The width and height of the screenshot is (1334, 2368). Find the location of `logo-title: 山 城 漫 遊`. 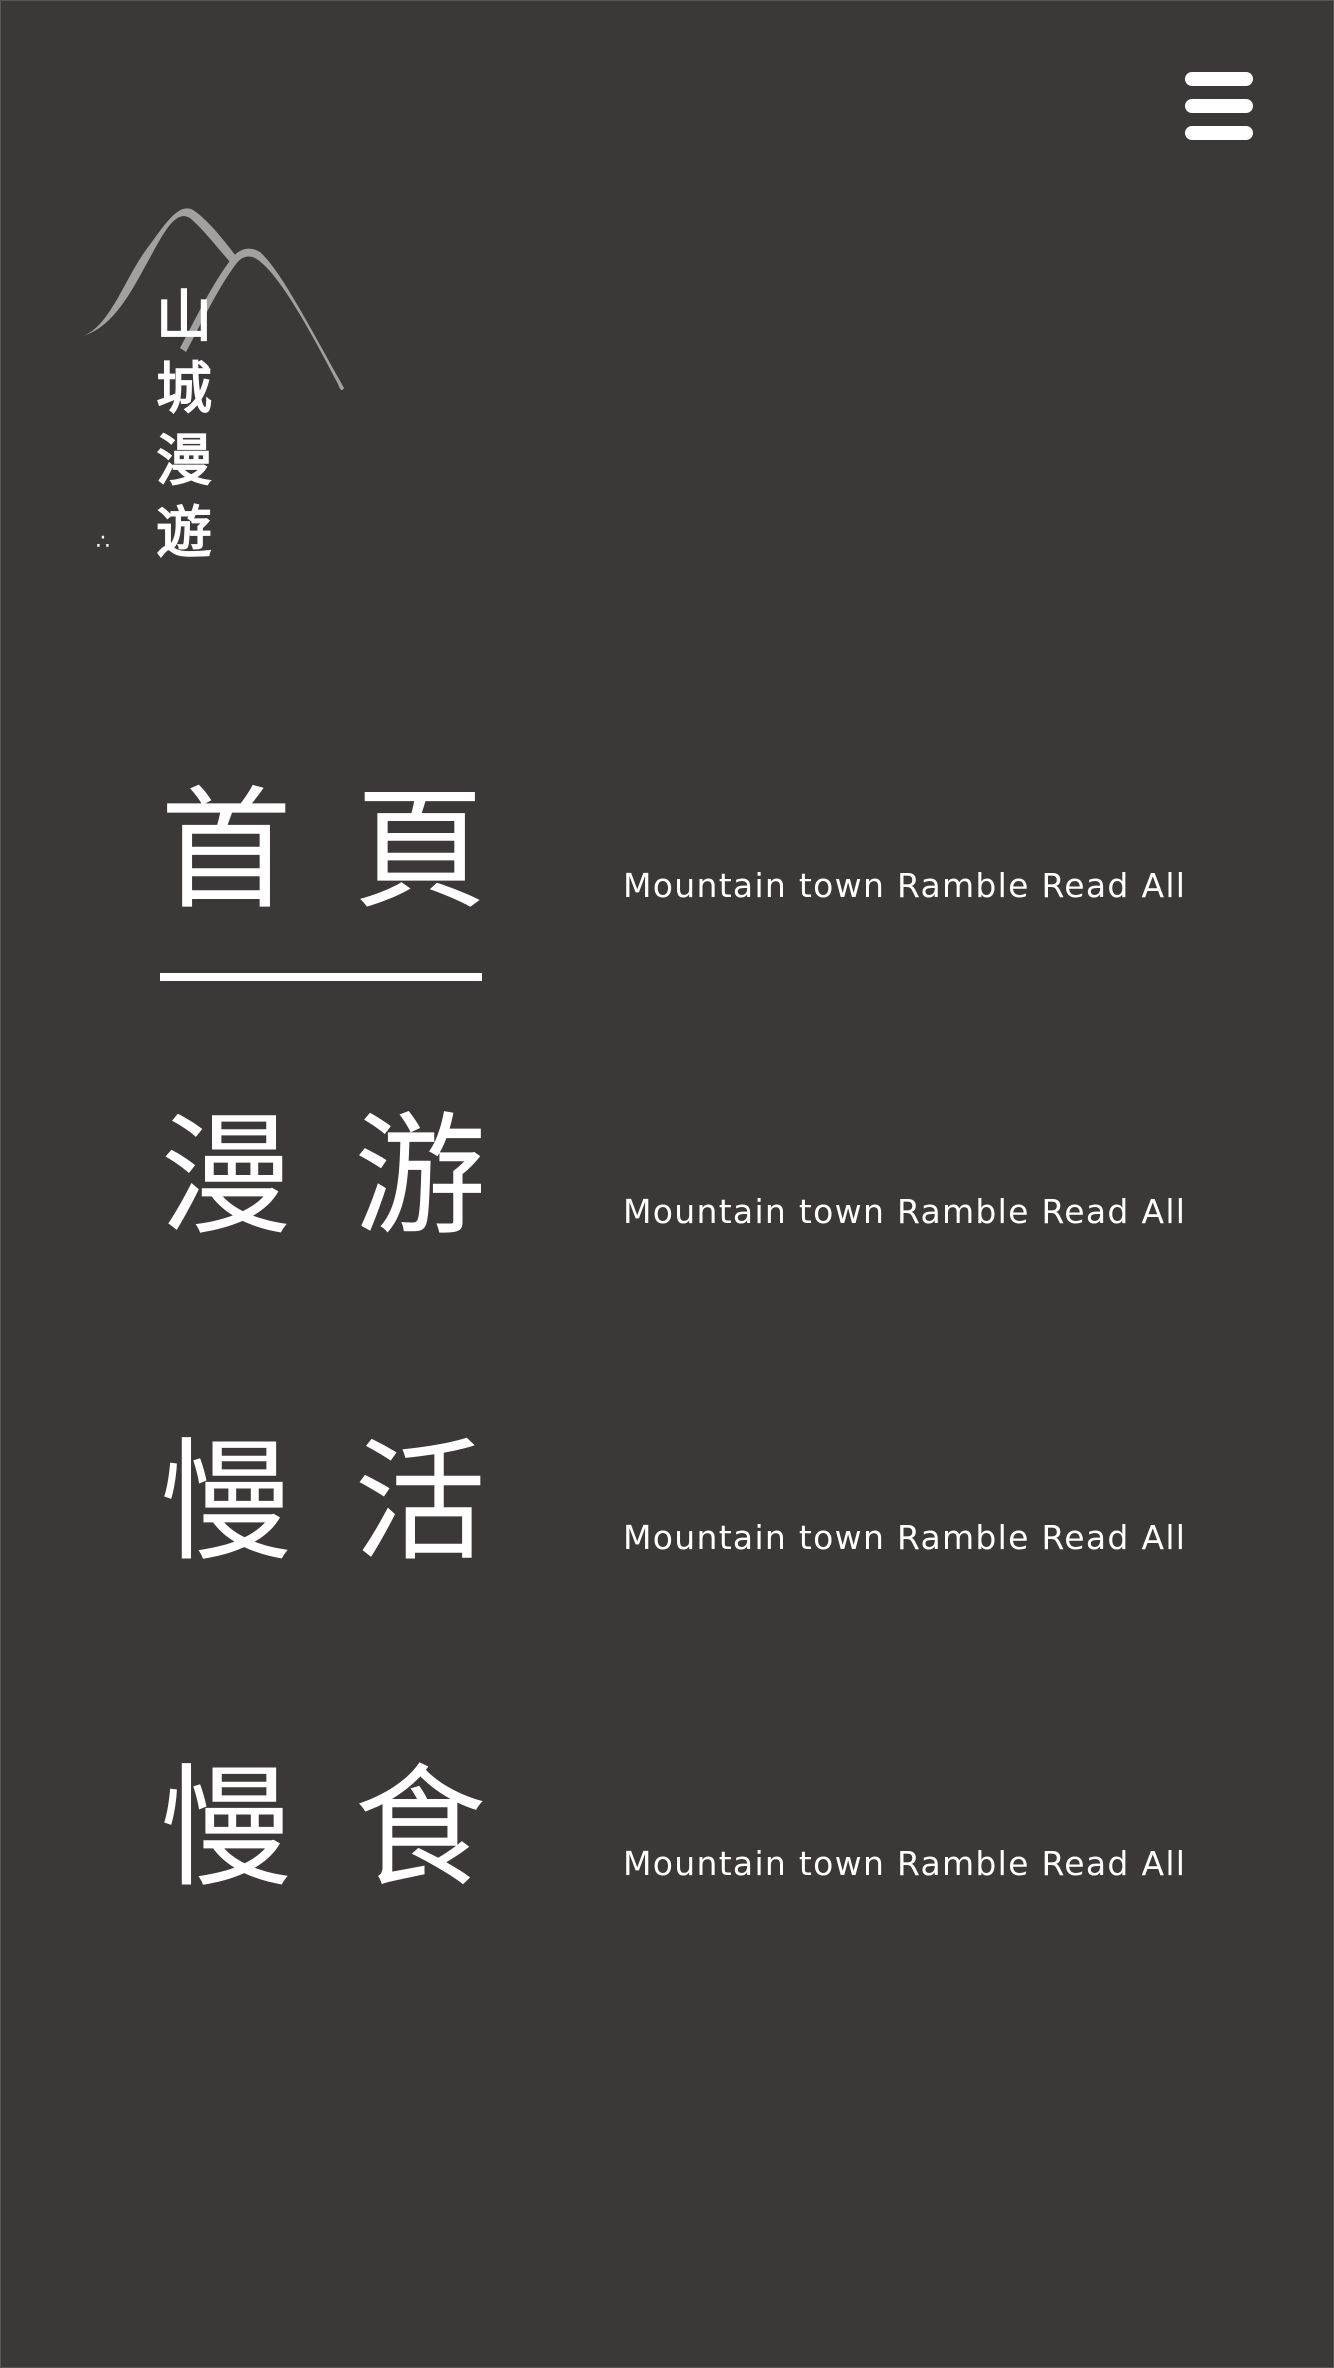

logo-title: 山 城 漫 遊 is located at coordinates (184, 425).